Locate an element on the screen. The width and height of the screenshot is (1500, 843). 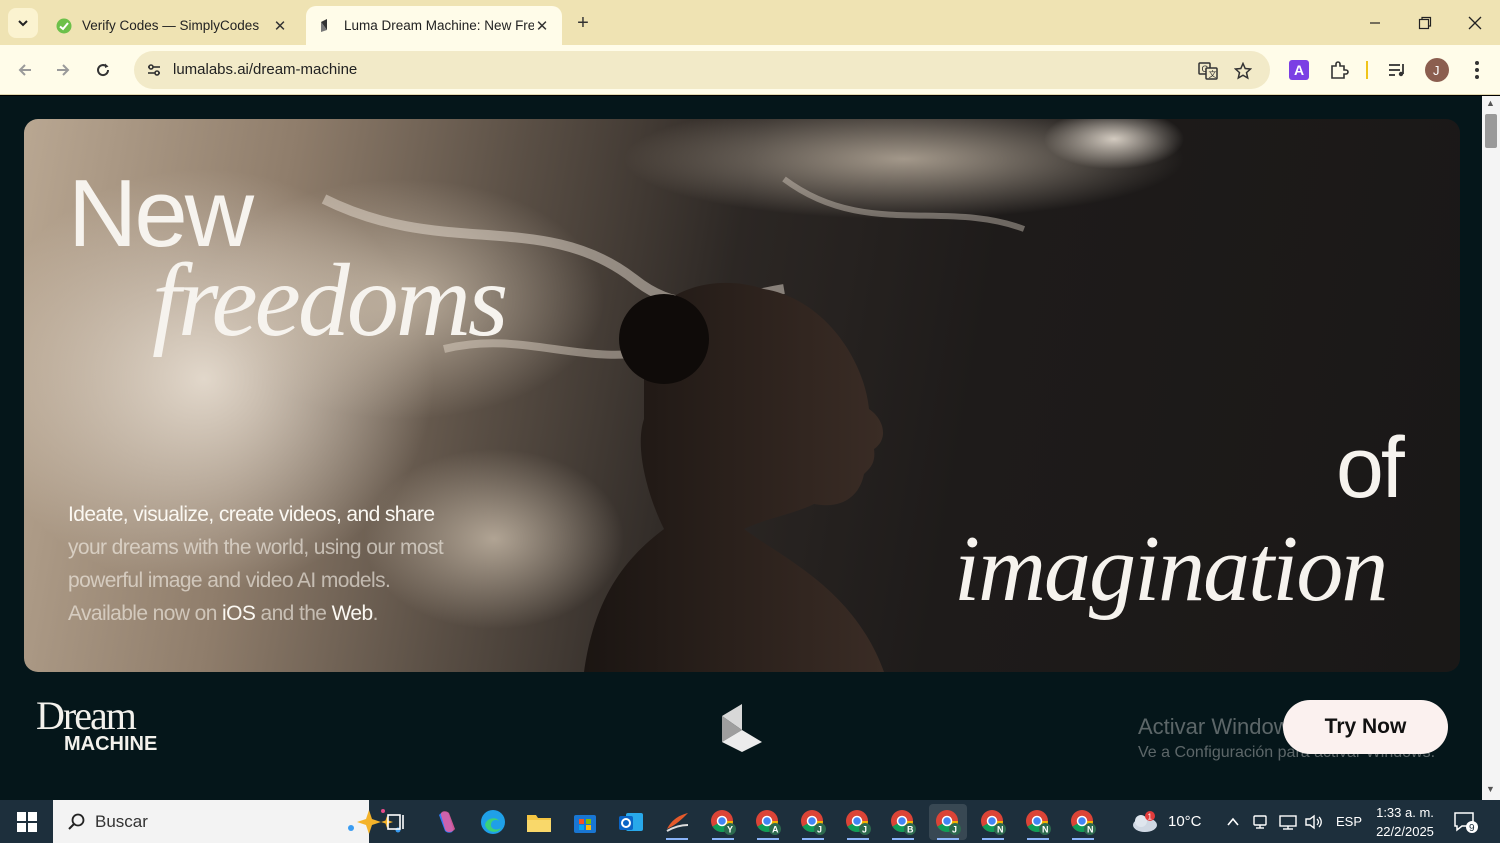
tab-title: Verify Codes — SimplyCodes is located at coordinates (171, 25).